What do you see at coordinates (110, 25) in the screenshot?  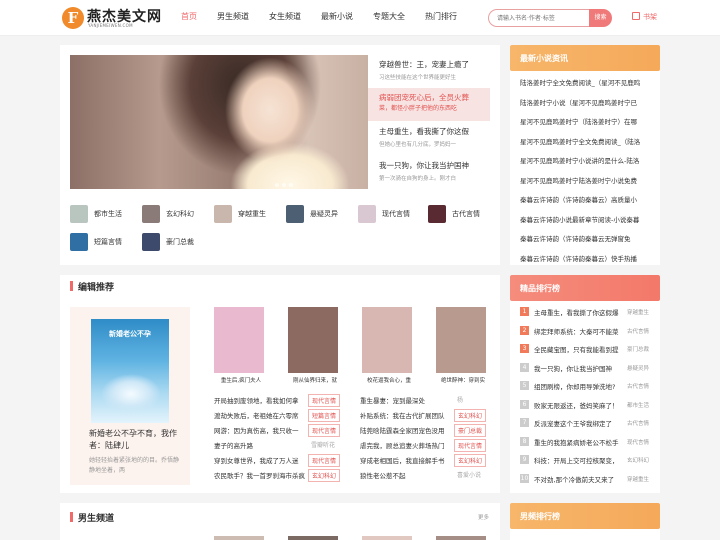 I see `logo-subtitle: YANJIEMEIWEN.COM` at bounding box center [110, 25].